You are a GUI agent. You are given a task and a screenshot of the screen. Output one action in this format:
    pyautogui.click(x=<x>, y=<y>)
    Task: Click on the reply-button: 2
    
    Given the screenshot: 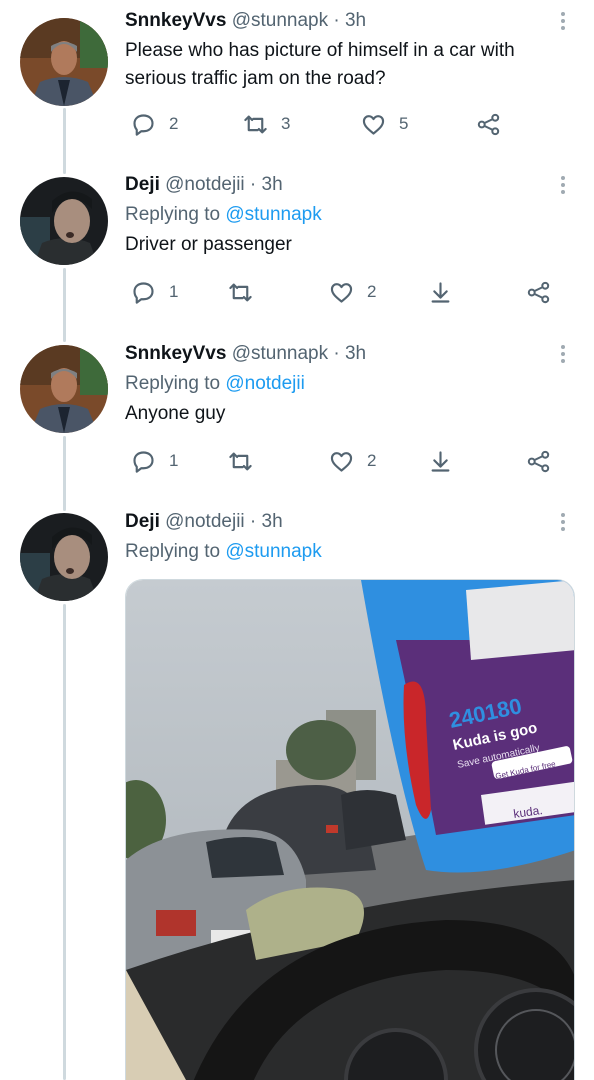 What is the action you would take?
    pyautogui.click(x=154, y=124)
    